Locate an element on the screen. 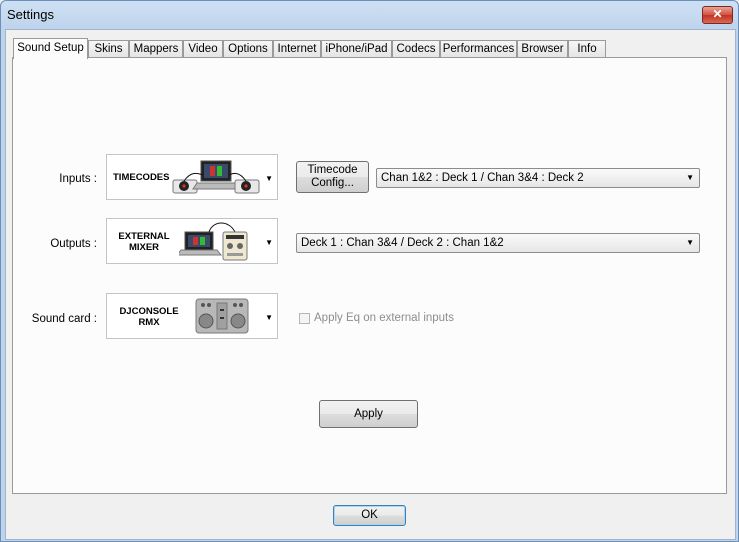  tab-video: Video is located at coordinates (203, 48).